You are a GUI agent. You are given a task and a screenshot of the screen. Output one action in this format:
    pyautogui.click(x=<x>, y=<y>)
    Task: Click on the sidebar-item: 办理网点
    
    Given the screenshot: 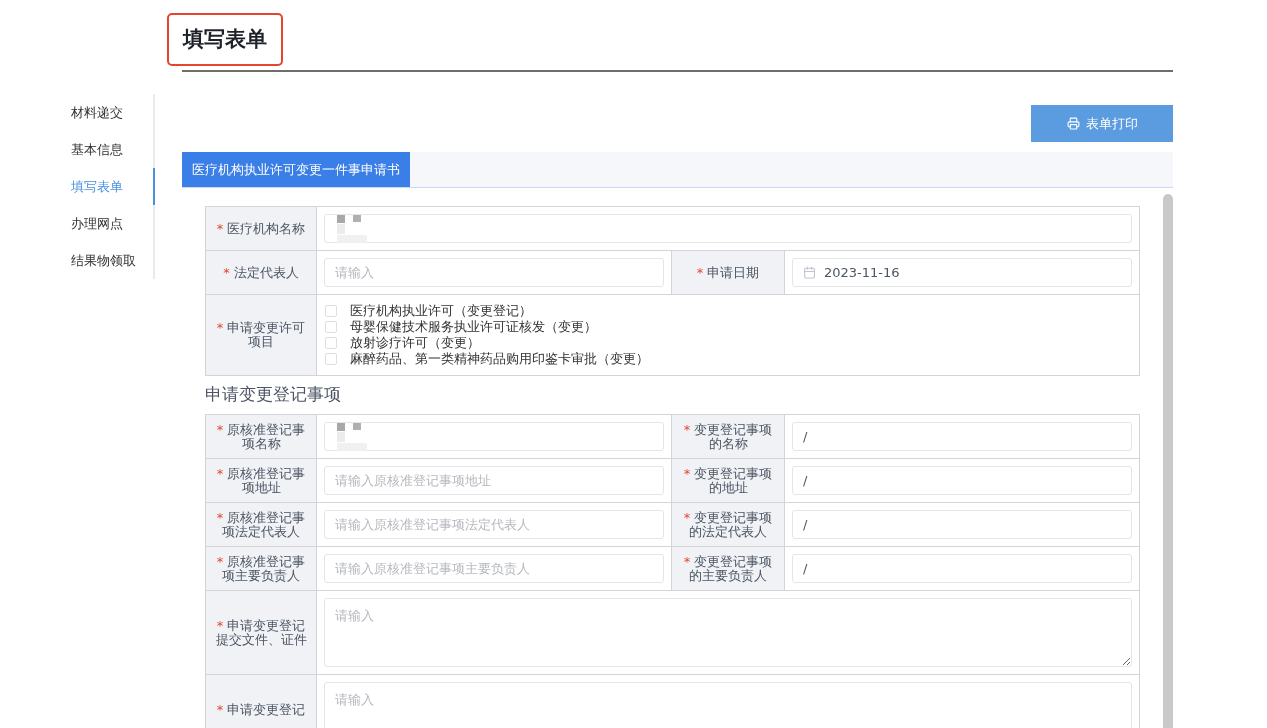 What is the action you would take?
    pyautogui.click(x=113, y=223)
    